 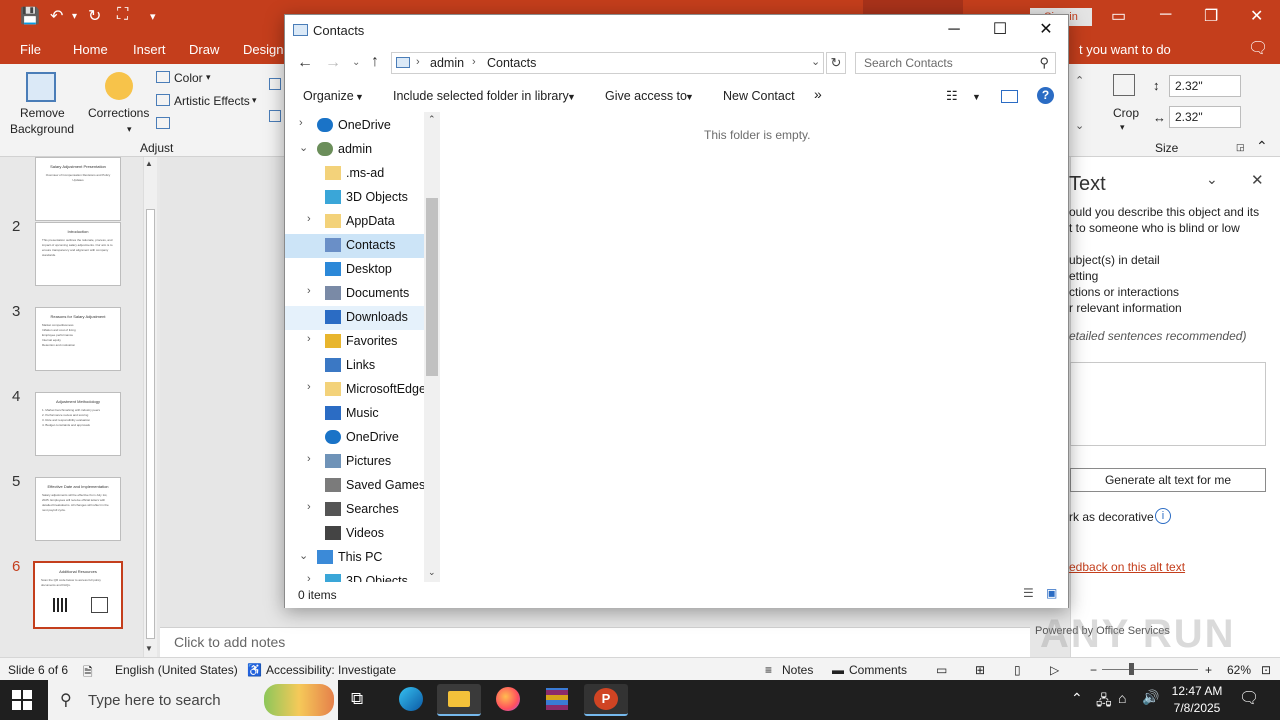 What do you see at coordinates (838, 670) in the screenshot?
I see `comments-icon: ▬` at bounding box center [838, 670].